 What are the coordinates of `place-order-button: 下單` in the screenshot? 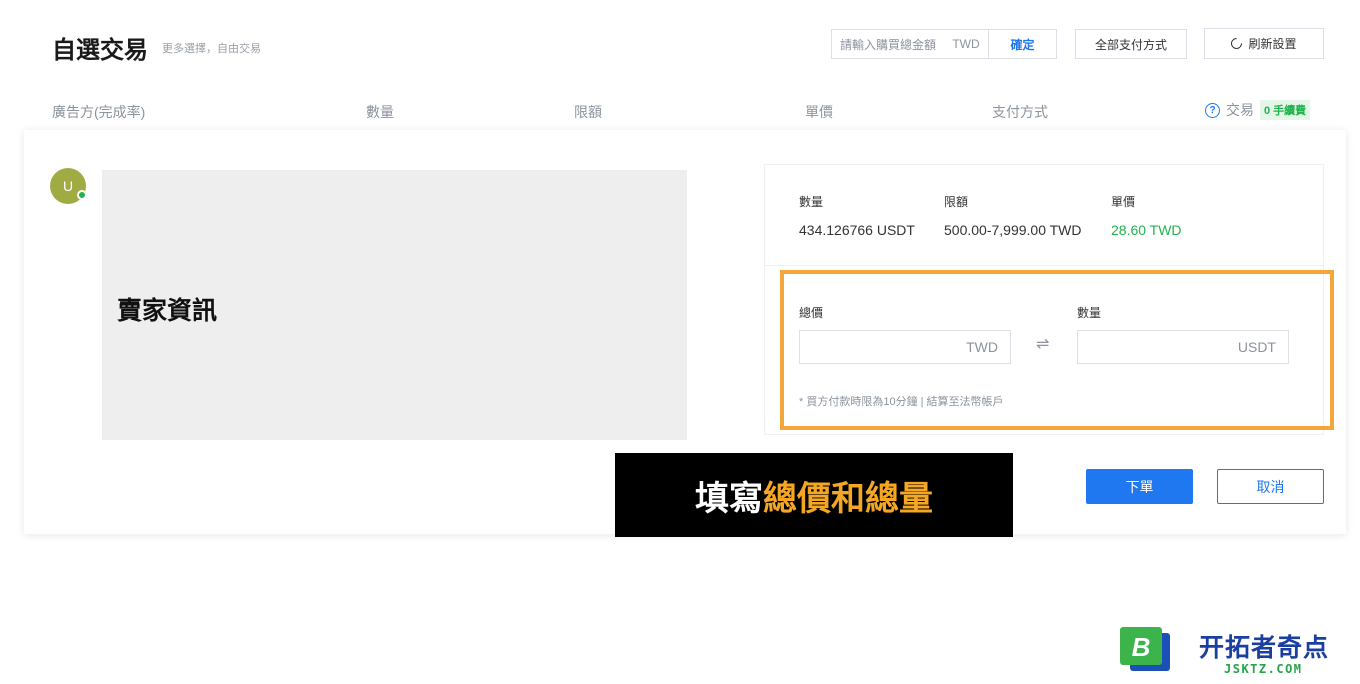 It's located at (1139, 486).